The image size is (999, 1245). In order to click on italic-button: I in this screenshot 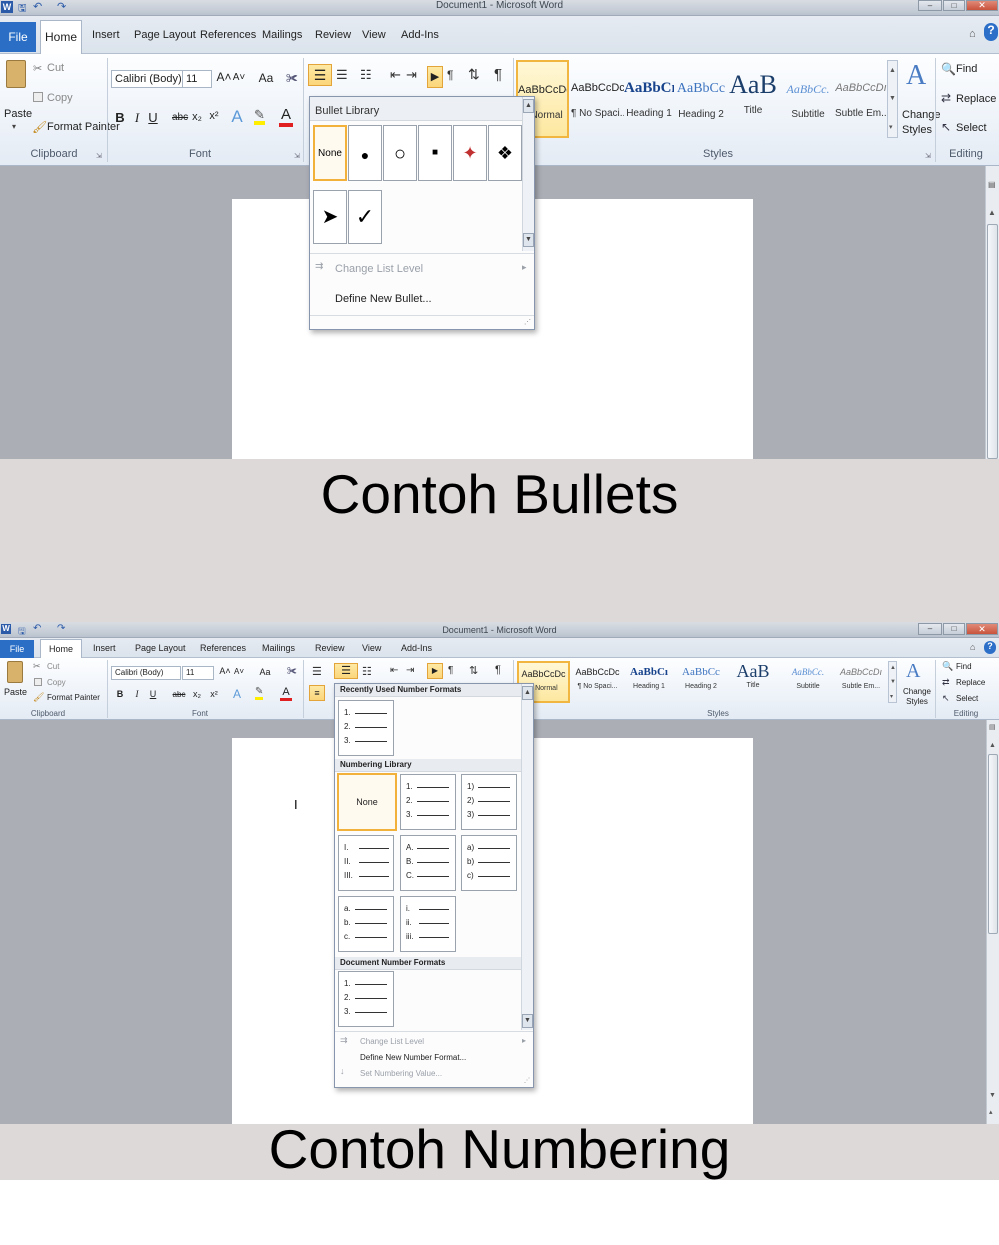, I will do `click(137, 694)`.